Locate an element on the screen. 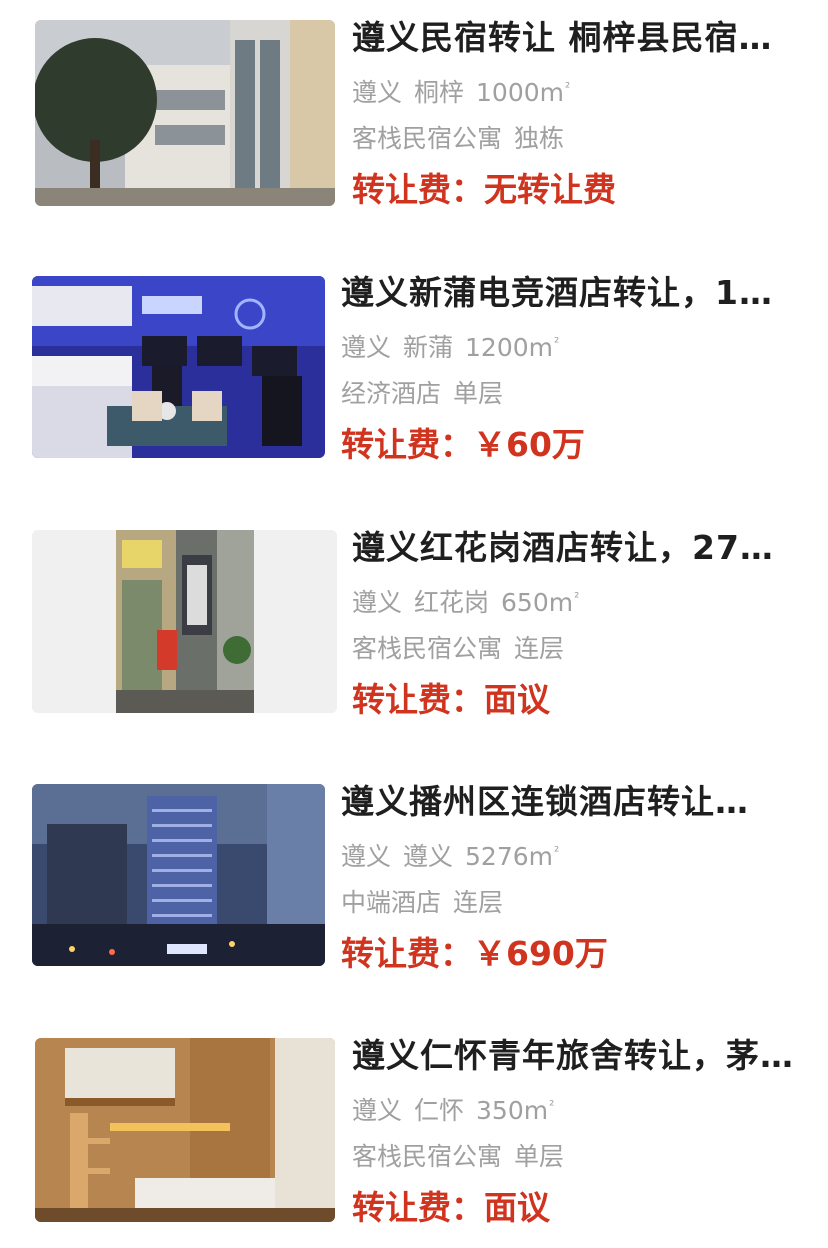  esports-hotel-room-photo-icon is located at coordinates (178, 367).